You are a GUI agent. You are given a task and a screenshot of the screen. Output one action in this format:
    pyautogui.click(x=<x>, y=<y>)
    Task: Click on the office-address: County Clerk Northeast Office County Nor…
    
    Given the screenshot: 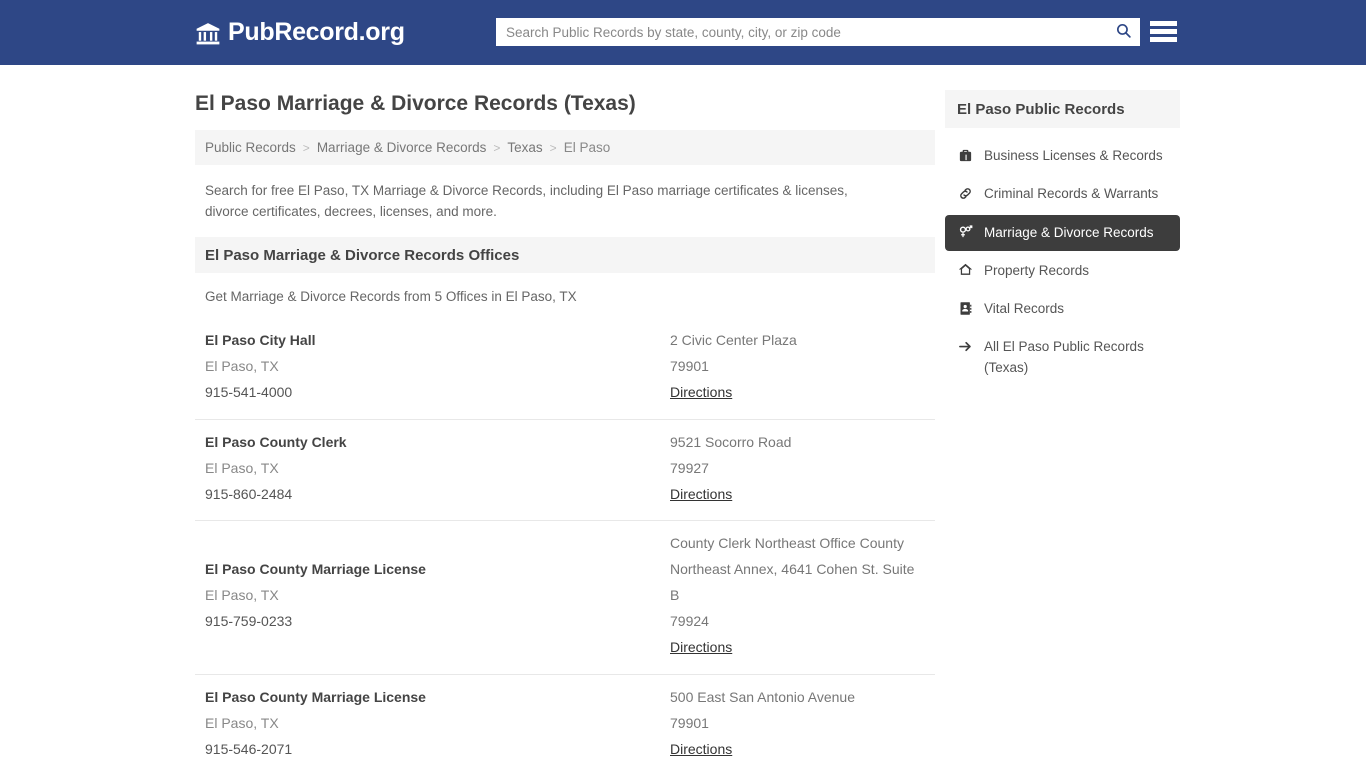 What is the action you would take?
    pyautogui.click(x=792, y=569)
    